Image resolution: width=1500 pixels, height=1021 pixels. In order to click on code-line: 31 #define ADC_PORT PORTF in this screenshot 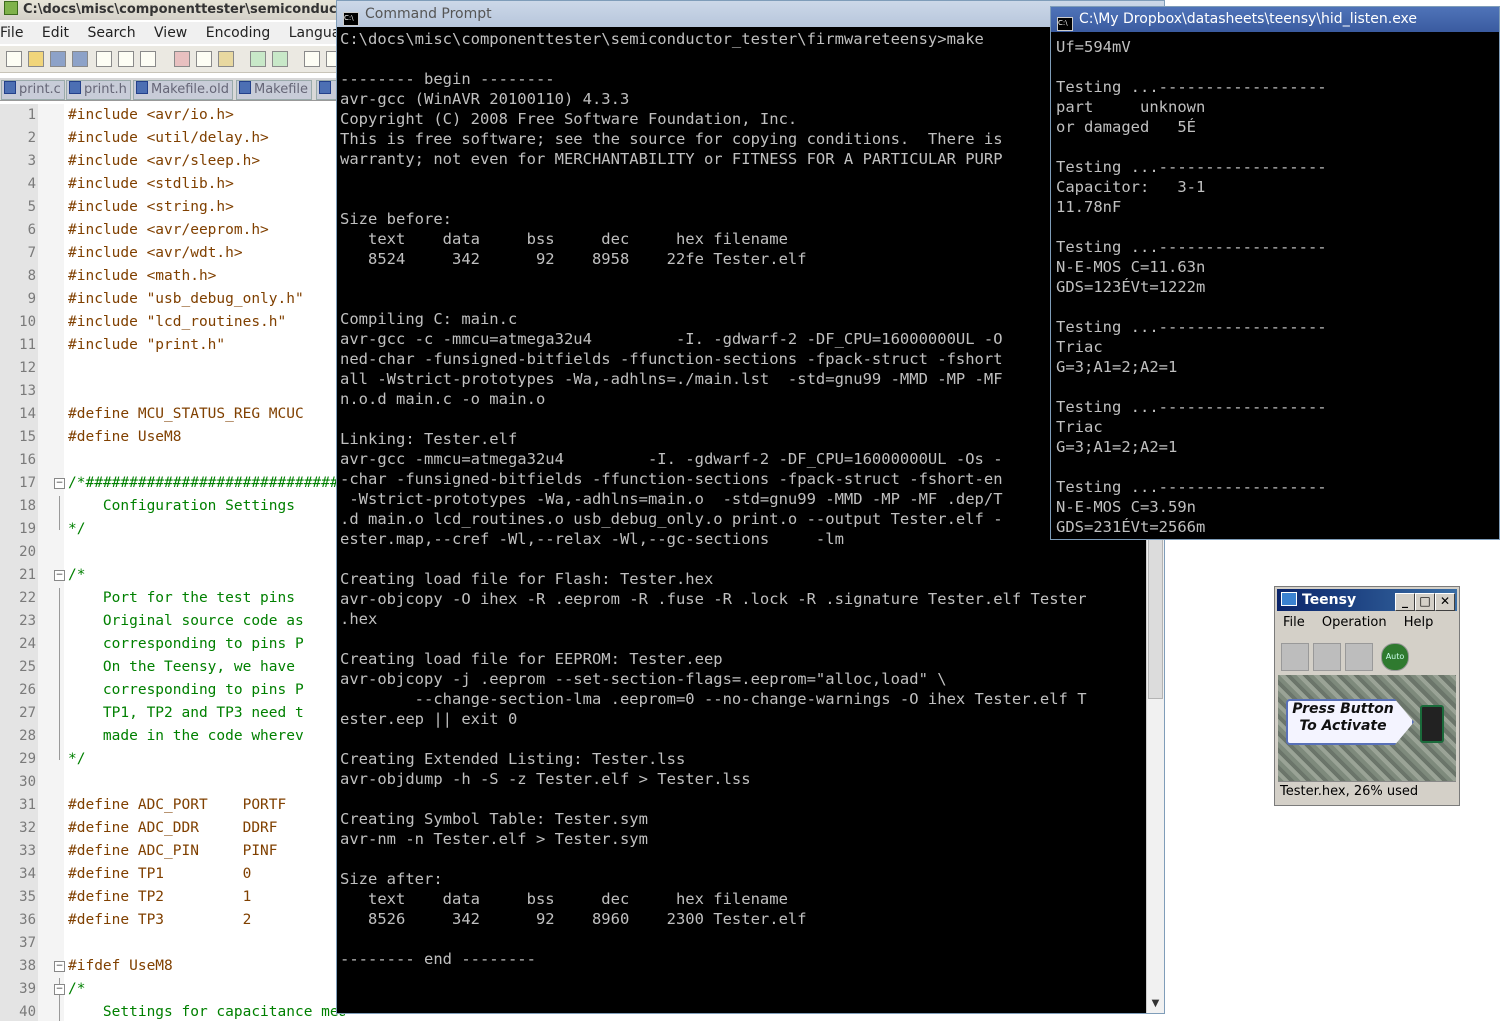, I will do `click(172, 805)`.